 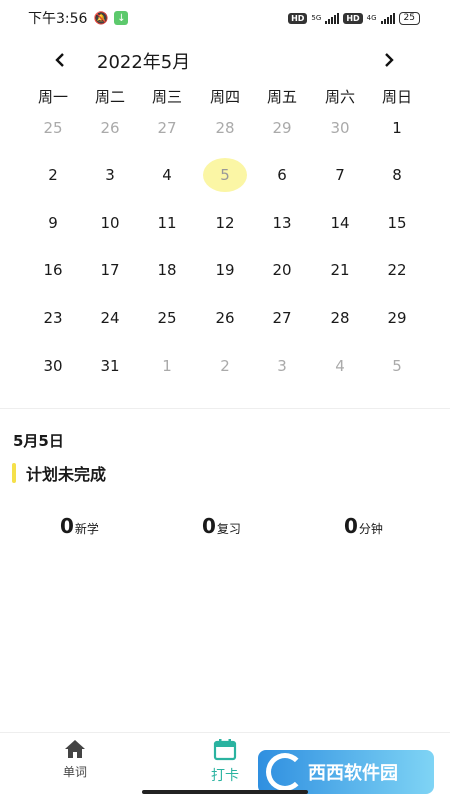 What do you see at coordinates (396, 97) in the screenshot?
I see `weekday-label: 周日` at bounding box center [396, 97].